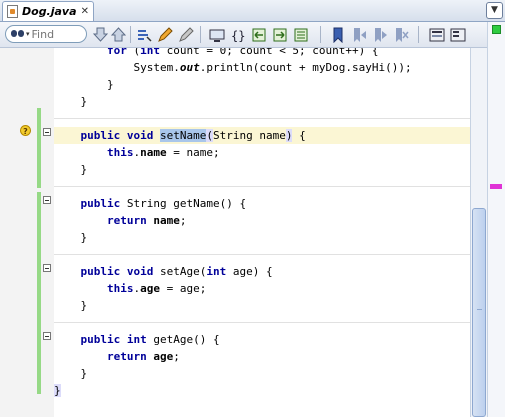 The image size is (505, 417). What do you see at coordinates (85, 11) in the screenshot?
I see `close-tab-icon: ✕` at bounding box center [85, 11].